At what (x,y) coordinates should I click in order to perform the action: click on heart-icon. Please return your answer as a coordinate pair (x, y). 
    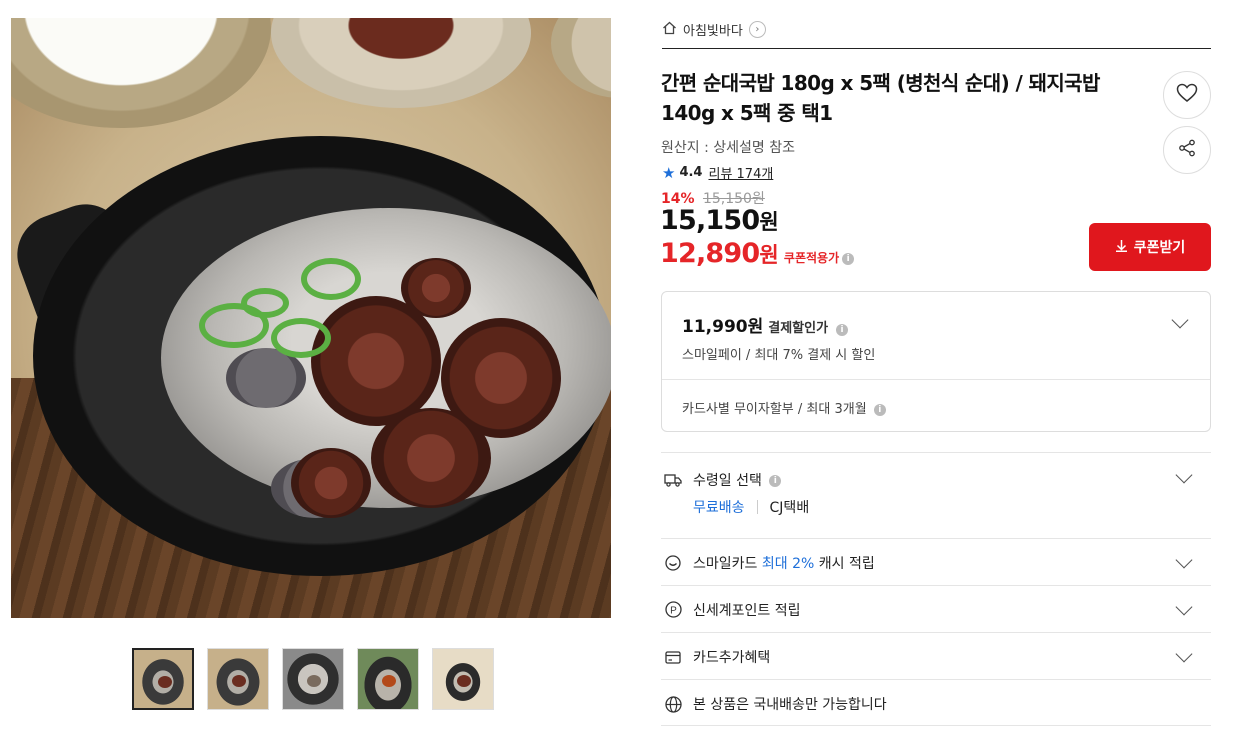
    Looking at the image, I should click on (1187, 95).